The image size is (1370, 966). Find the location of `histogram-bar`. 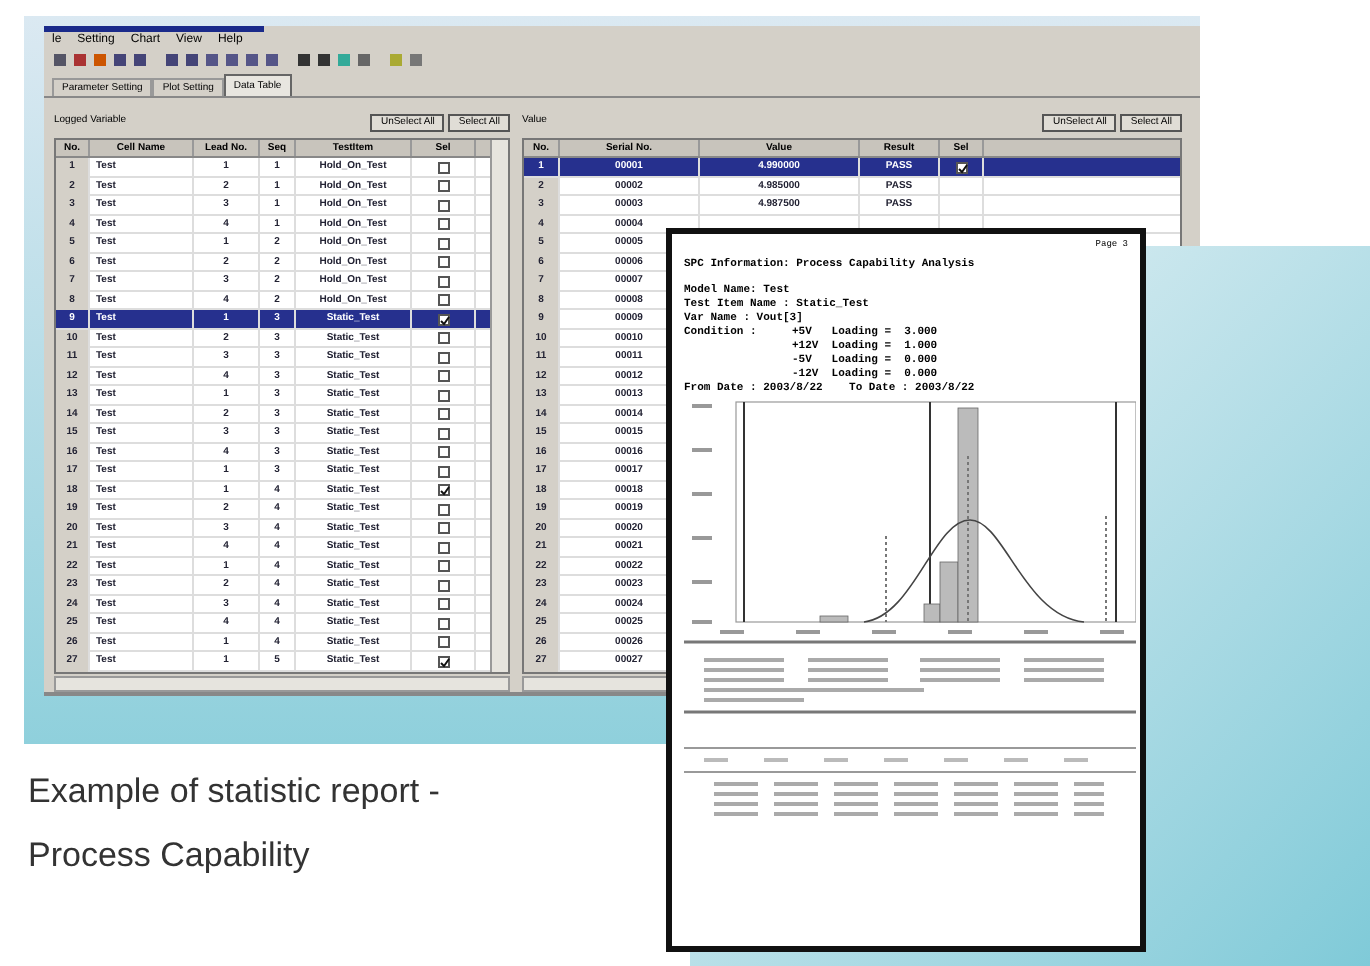

histogram-bar is located at coordinates (834, 619).